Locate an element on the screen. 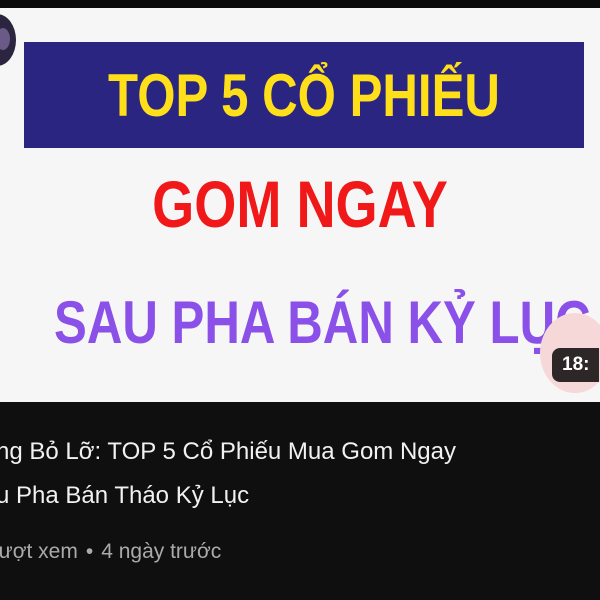  top-edge is located at coordinates (300, 4).